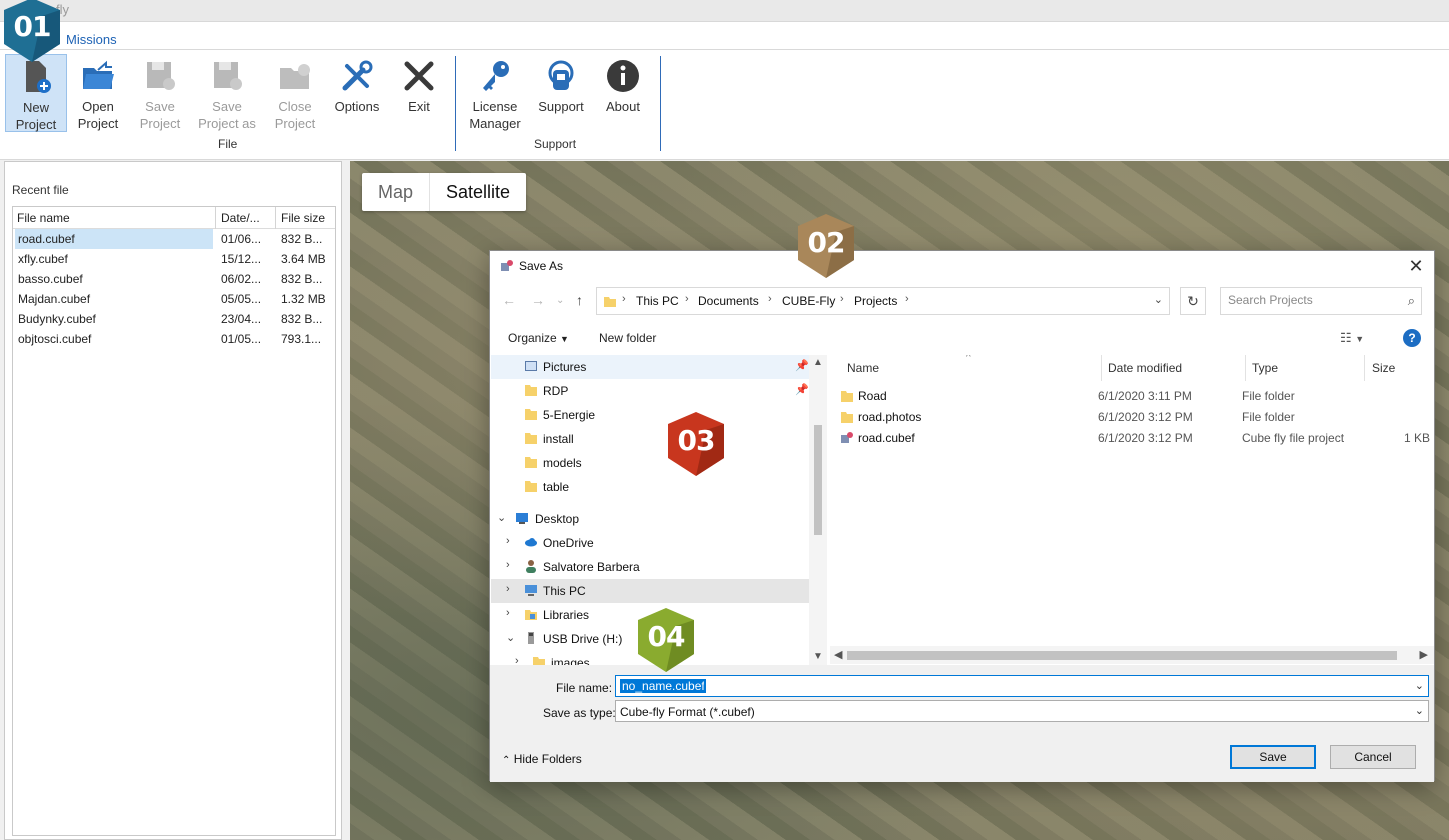 The width and height of the screenshot is (1449, 840). I want to click on dialog-title-bar: Save As ✕, so click(962, 266).